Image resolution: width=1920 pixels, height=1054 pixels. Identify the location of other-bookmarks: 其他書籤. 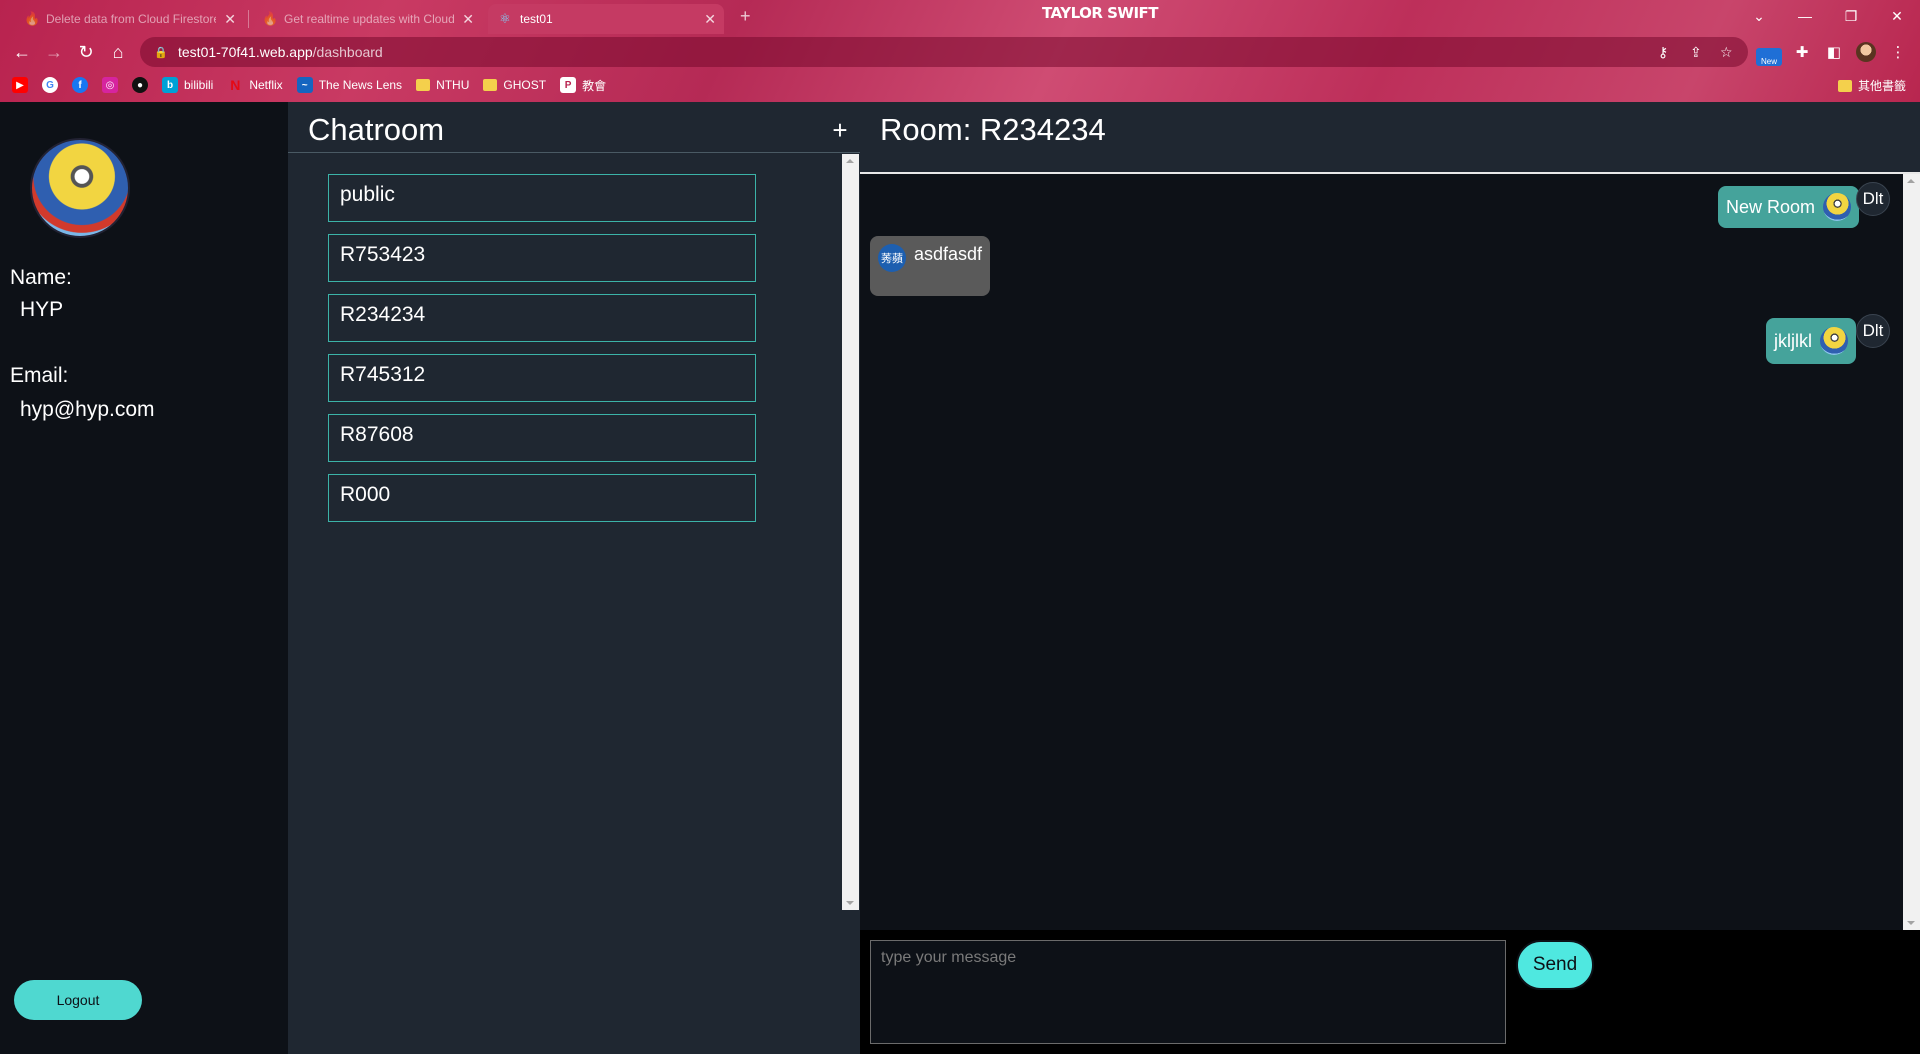
(1871, 85).